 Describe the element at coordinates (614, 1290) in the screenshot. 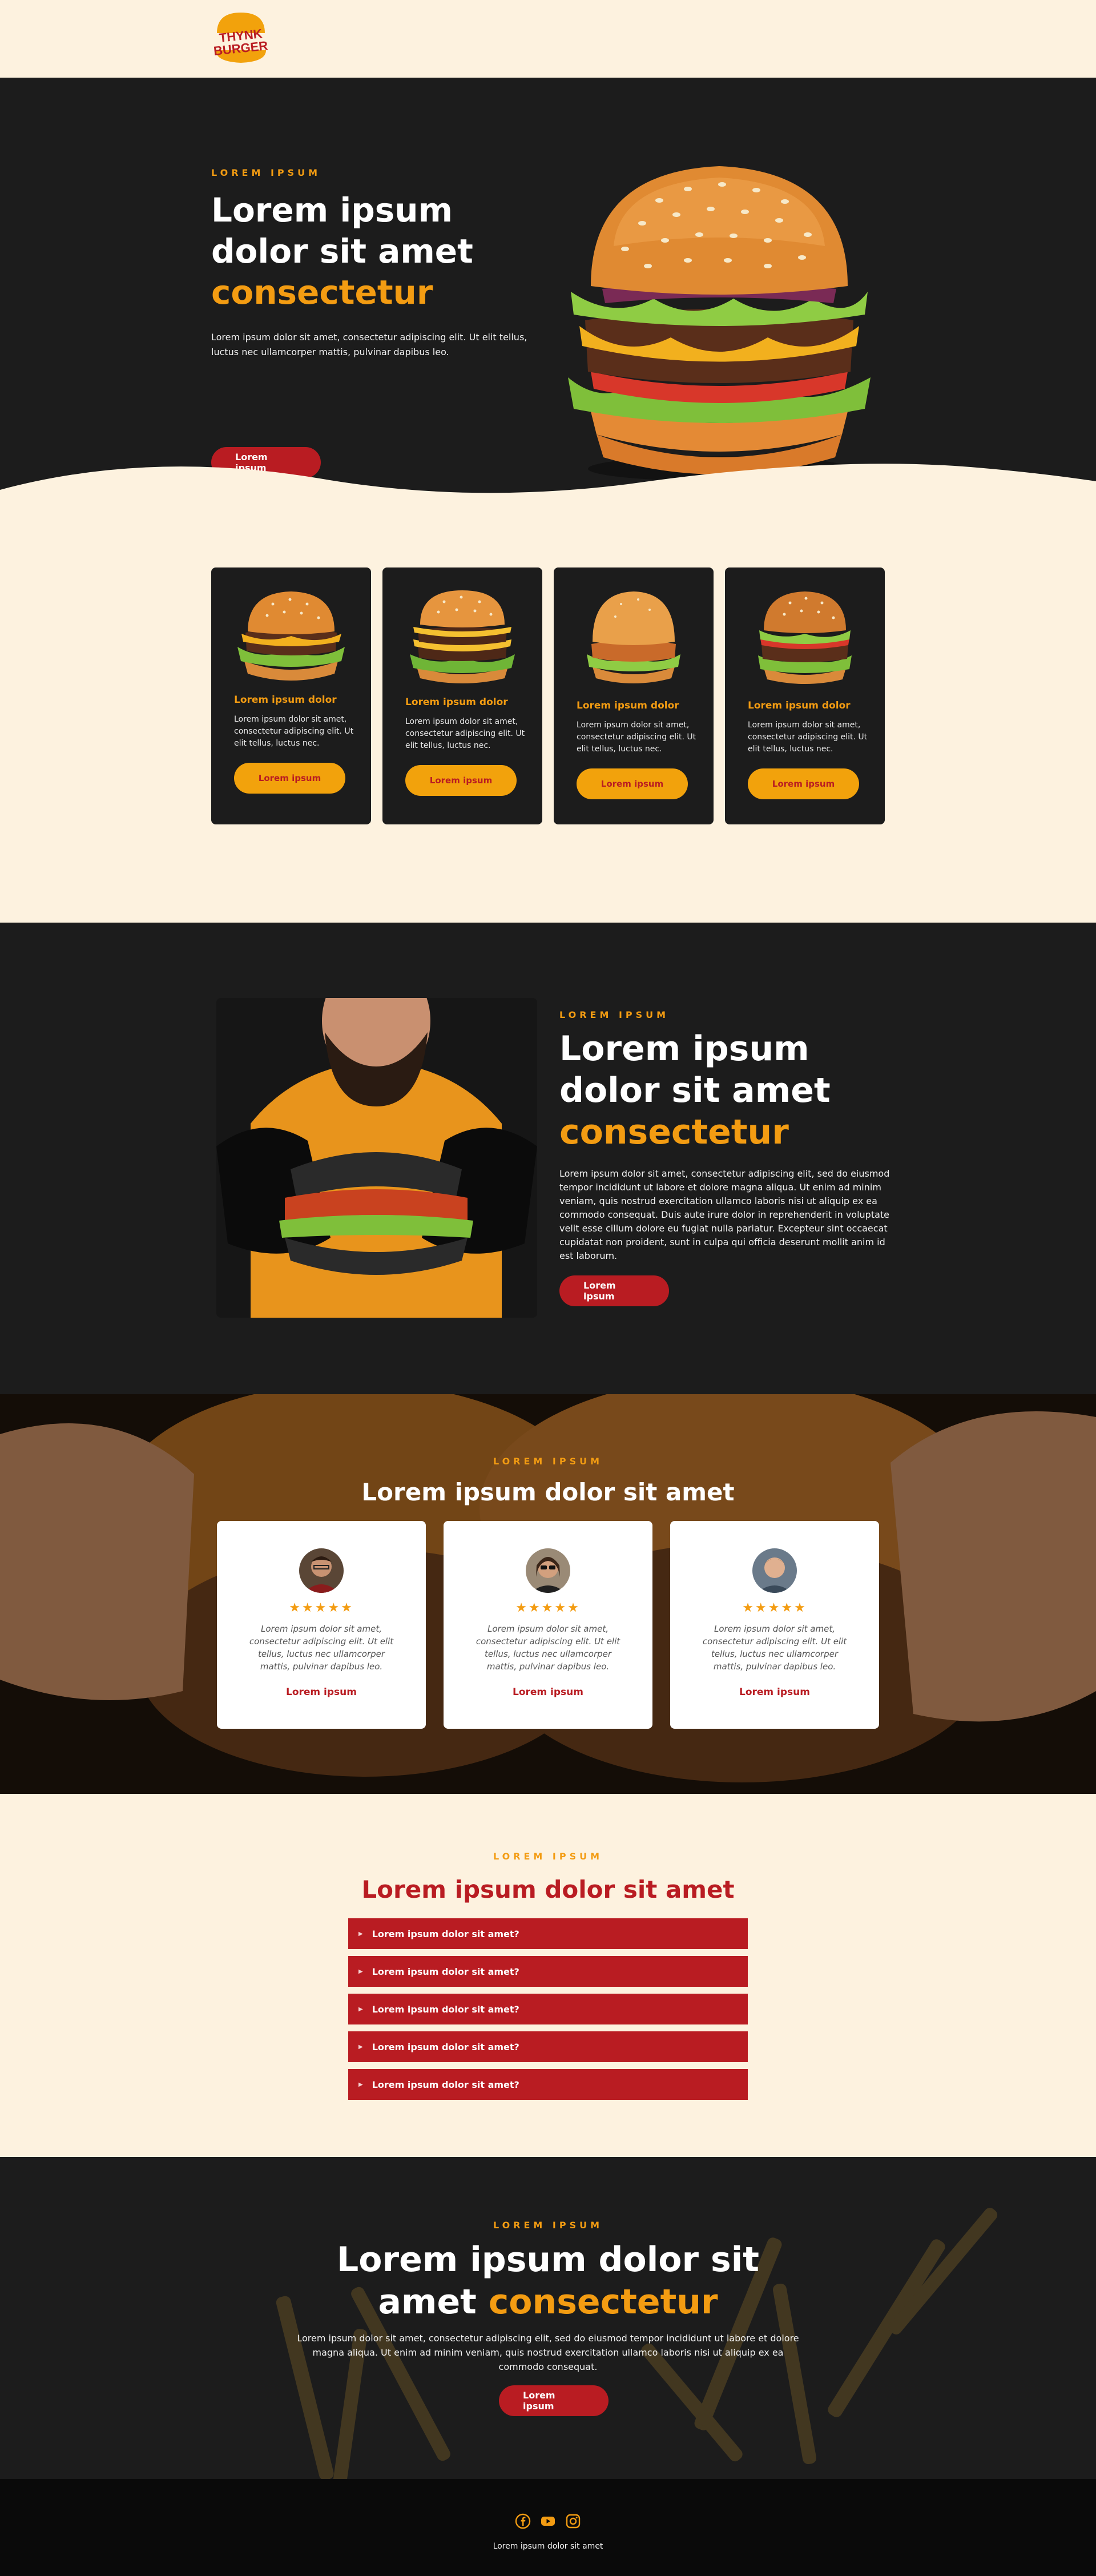

I see `about-cta-button: Lorem ipsum` at that location.